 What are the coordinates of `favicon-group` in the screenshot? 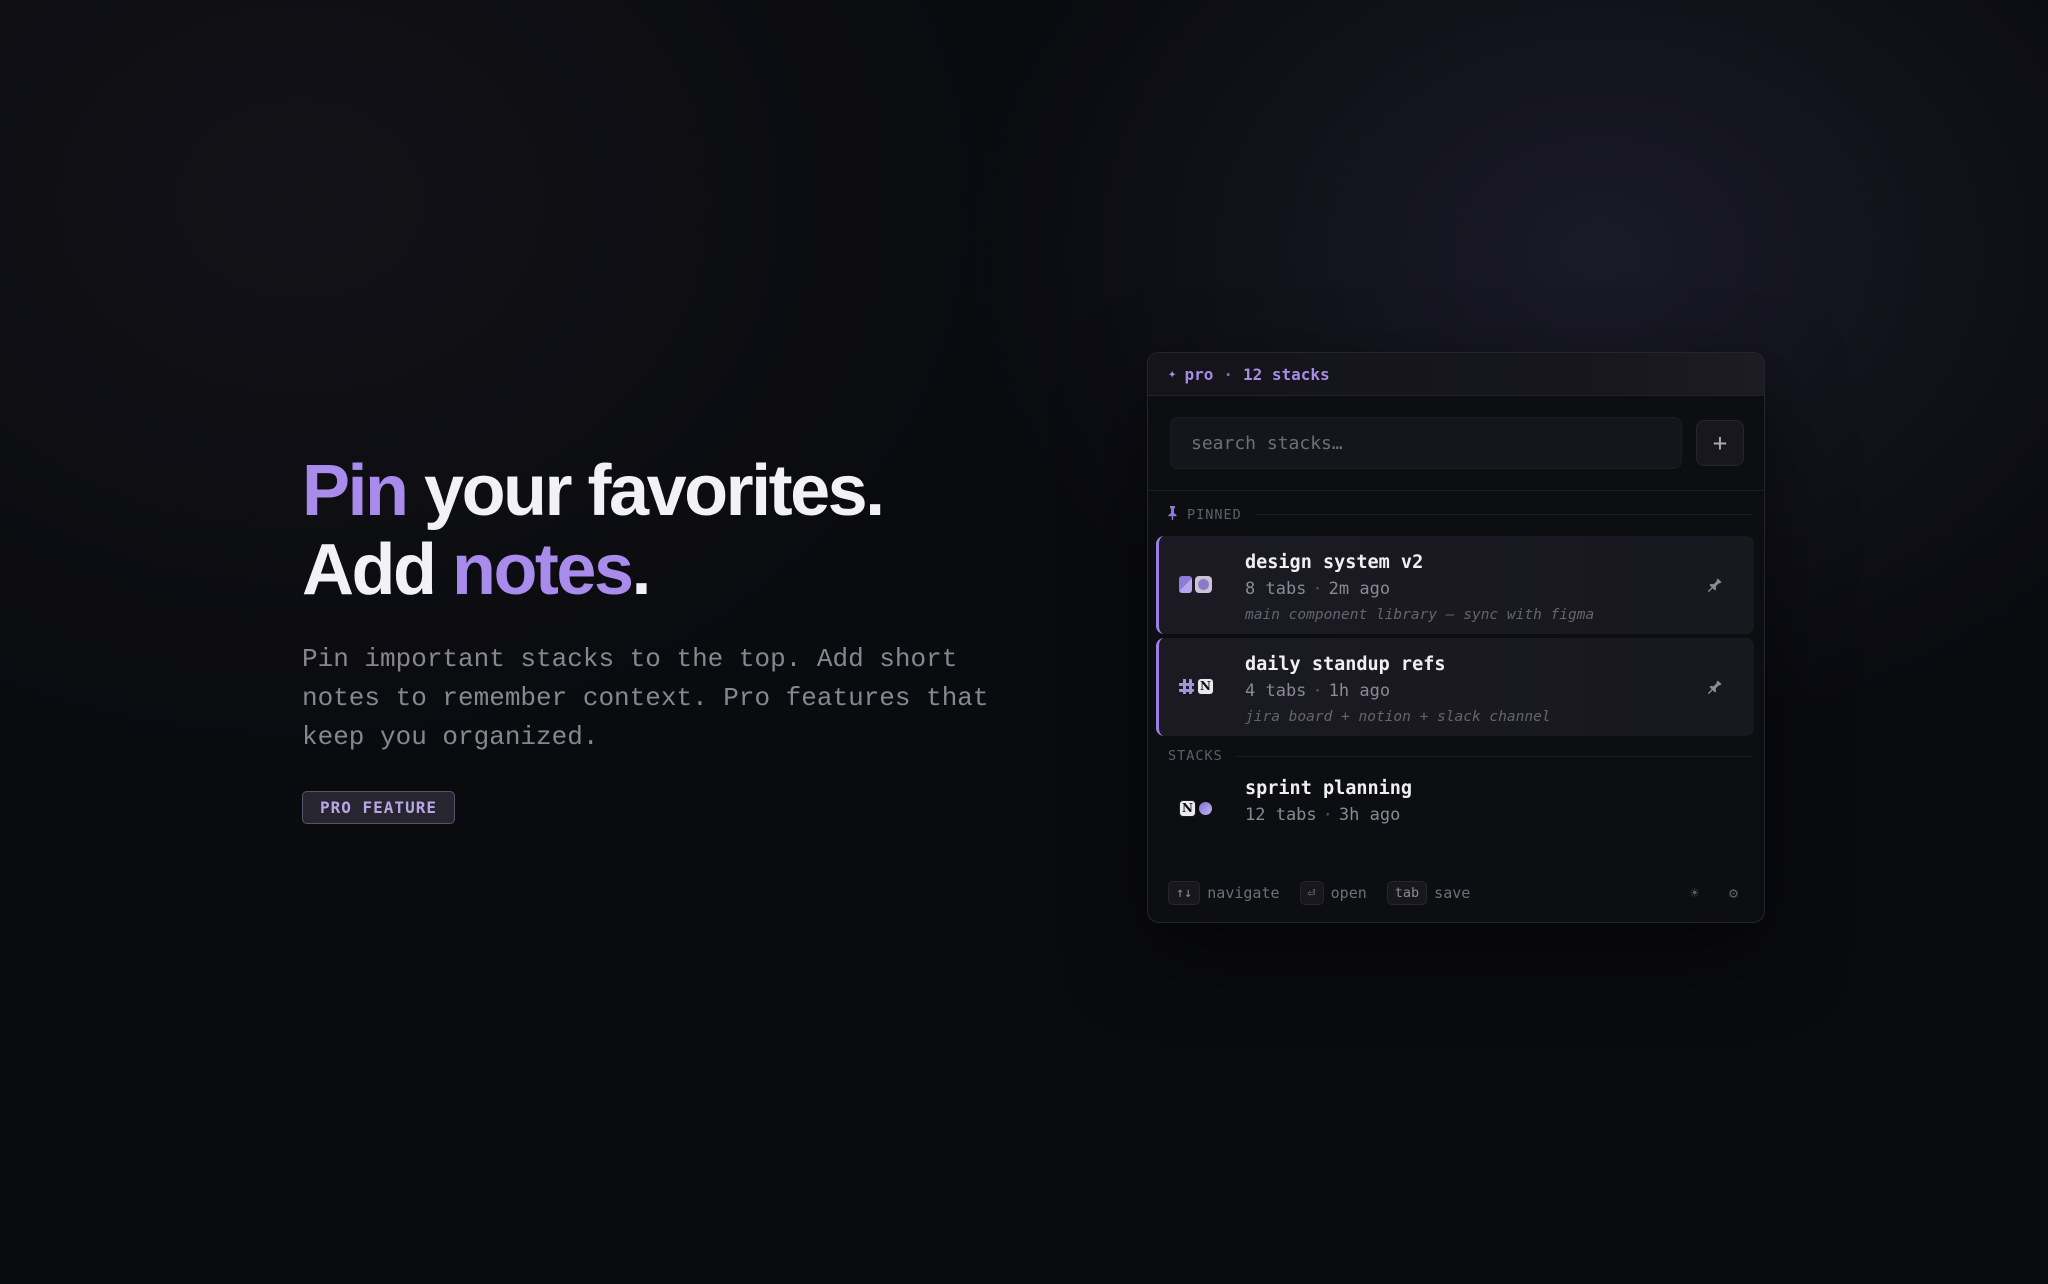 It's located at (1208, 584).